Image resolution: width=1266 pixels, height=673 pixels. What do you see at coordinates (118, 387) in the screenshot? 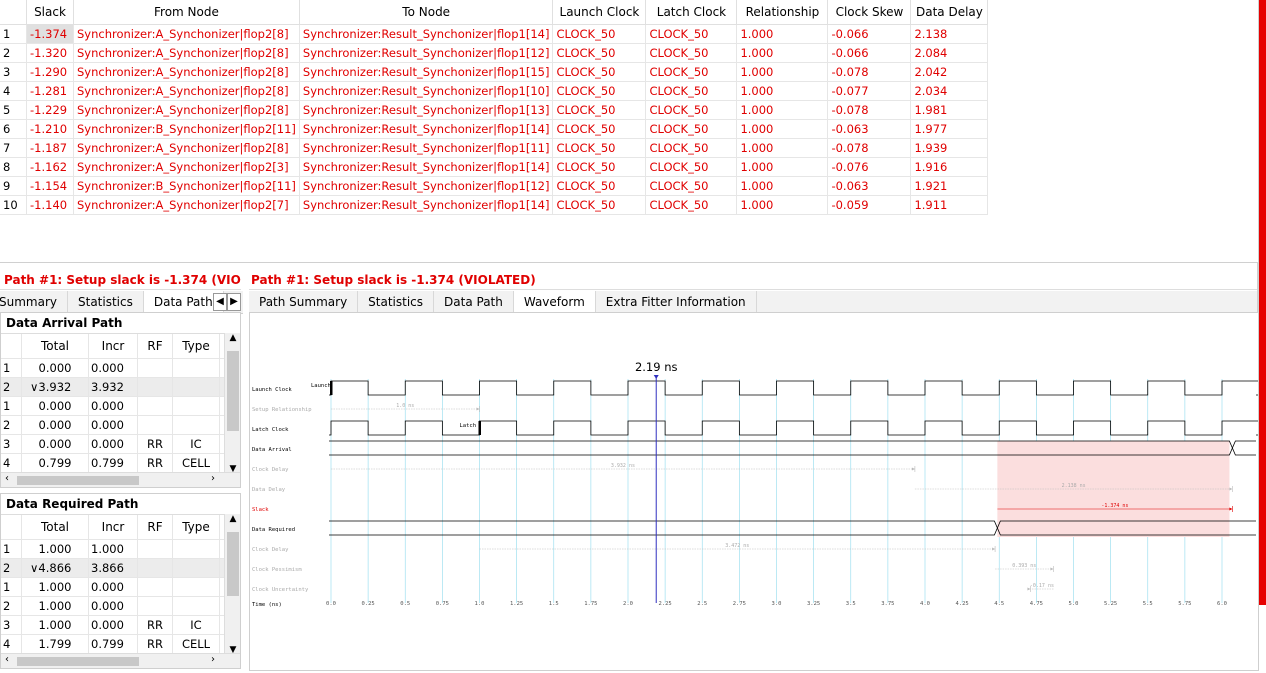
I see `table-row: 2 ∨3.932 3.932` at bounding box center [118, 387].